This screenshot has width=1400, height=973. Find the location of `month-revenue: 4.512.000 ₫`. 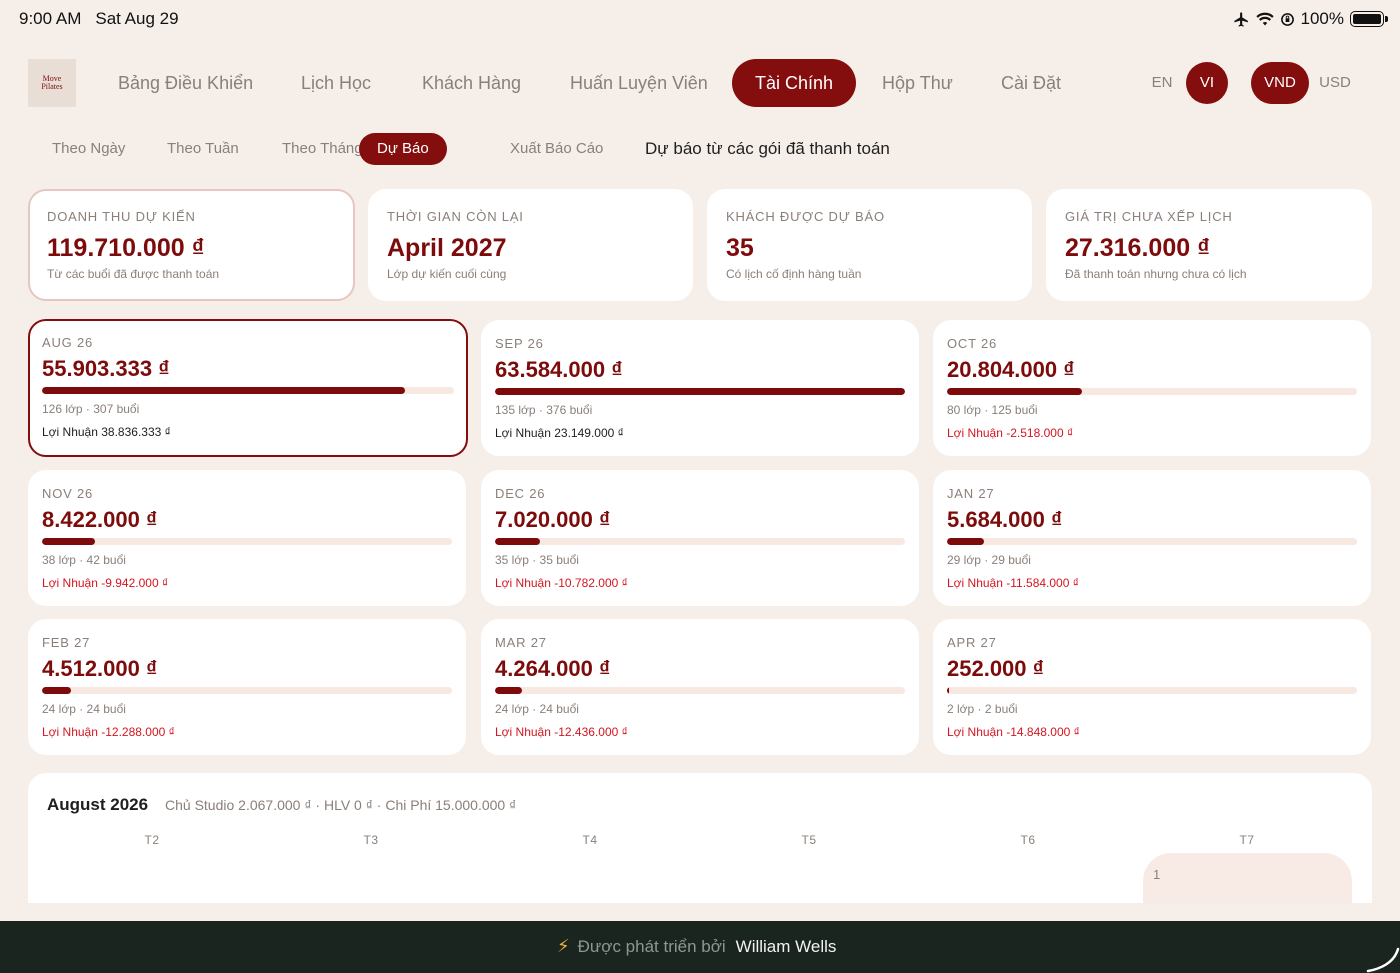

month-revenue: 4.512.000 ₫ is located at coordinates (100, 668).